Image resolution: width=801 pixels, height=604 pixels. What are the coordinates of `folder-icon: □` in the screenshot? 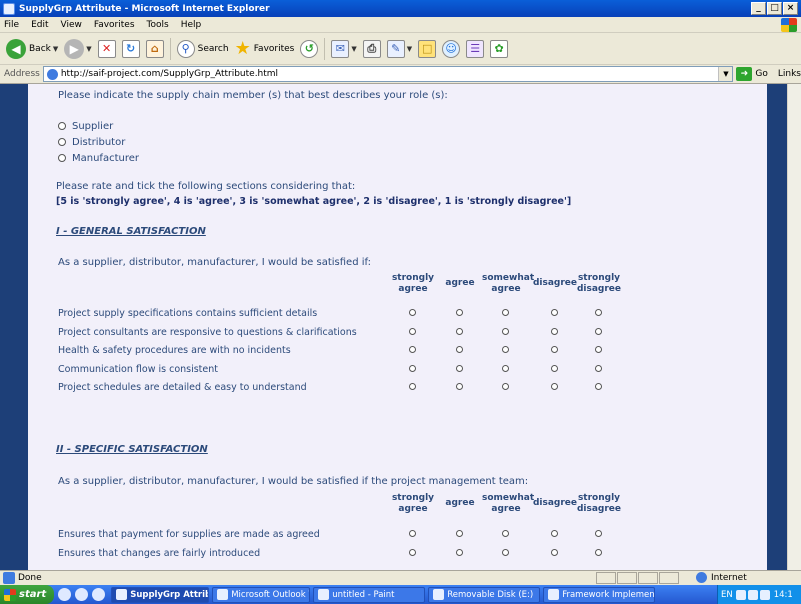 It's located at (427, 48).